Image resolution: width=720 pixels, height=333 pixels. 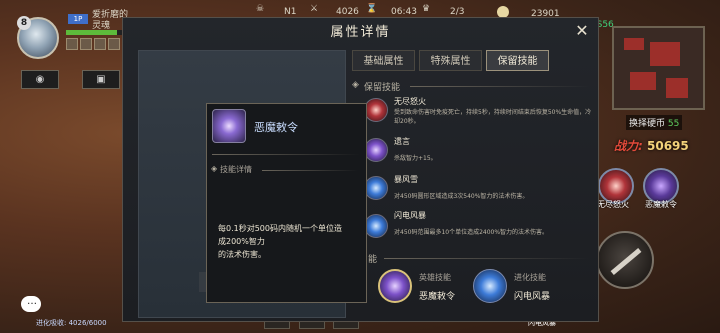 I want to click on skill-name: 暴风雪, so click(x=406, y=179).